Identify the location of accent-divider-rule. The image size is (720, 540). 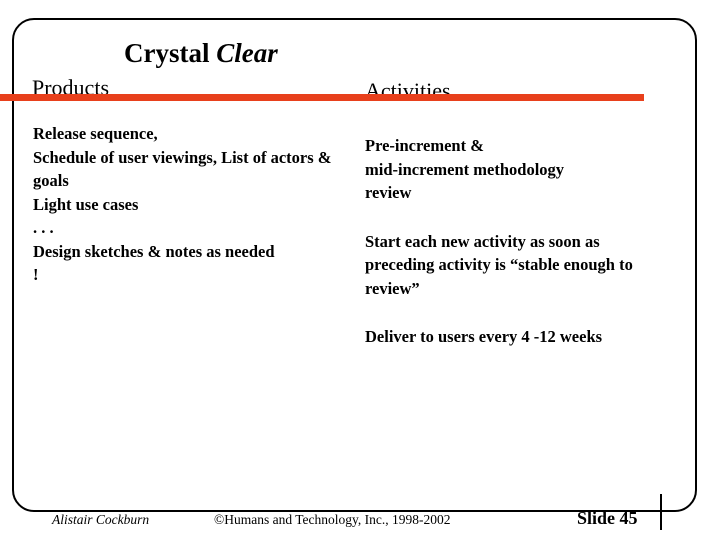
(322, 97).